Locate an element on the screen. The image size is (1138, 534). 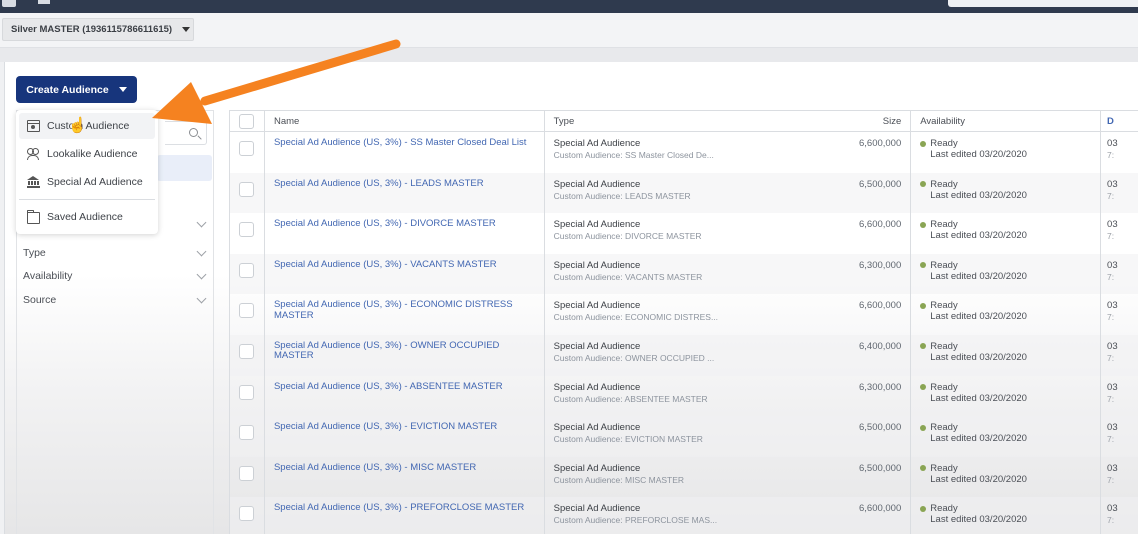
create-audience-button: Create Audience is located at coordinates (76, 89).